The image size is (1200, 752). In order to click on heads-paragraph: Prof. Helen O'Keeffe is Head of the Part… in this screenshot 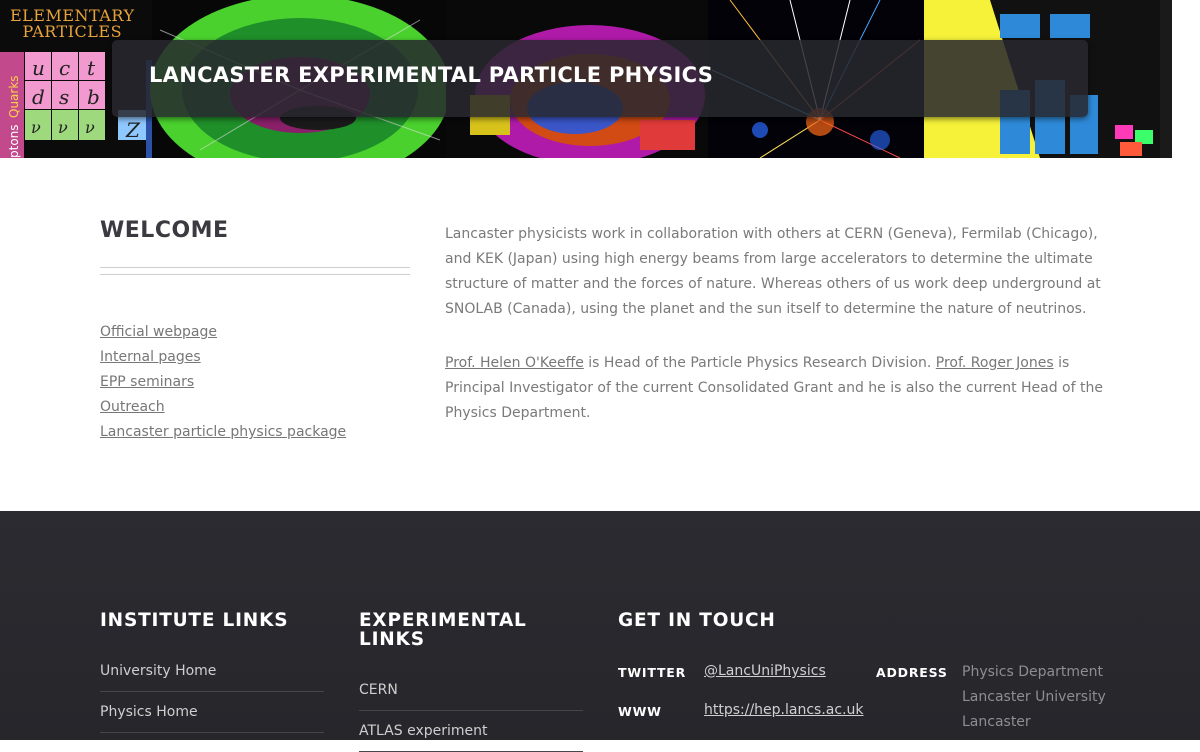, I will do `click(775, 388)`.